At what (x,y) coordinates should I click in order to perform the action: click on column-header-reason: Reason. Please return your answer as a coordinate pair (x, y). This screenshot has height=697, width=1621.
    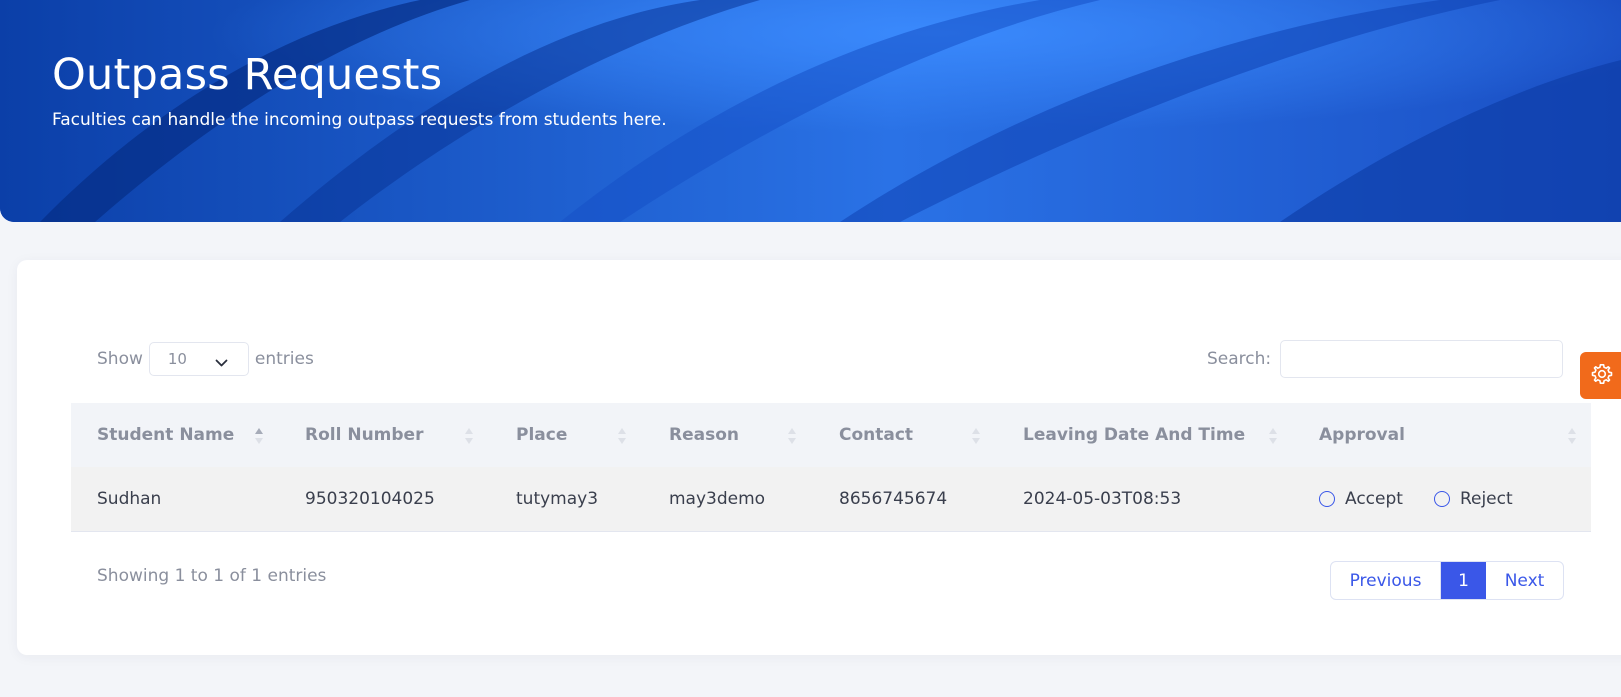
    Looking at the image, I should click on (704, 435).